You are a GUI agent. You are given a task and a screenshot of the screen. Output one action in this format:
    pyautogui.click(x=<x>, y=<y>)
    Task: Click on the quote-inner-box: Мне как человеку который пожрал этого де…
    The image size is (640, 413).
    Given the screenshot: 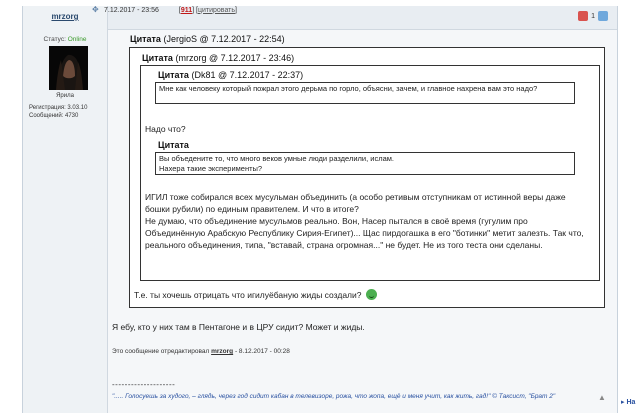 What is the action you would take?
    pyautogui.click(x=365, y=93)
    